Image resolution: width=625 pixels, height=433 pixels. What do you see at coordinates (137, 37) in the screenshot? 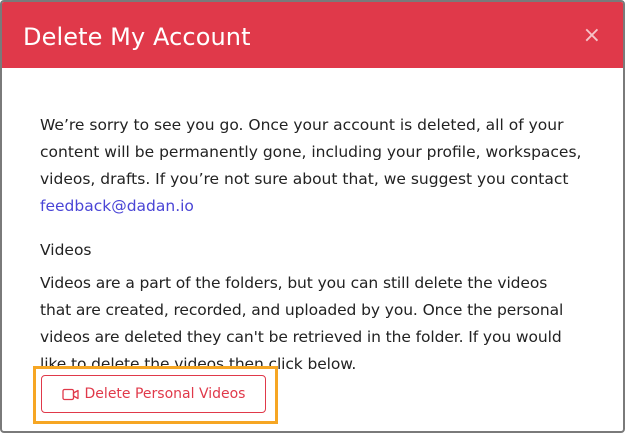
I see `dialog-title: Delete My Account` at bounding box center [137, 37].